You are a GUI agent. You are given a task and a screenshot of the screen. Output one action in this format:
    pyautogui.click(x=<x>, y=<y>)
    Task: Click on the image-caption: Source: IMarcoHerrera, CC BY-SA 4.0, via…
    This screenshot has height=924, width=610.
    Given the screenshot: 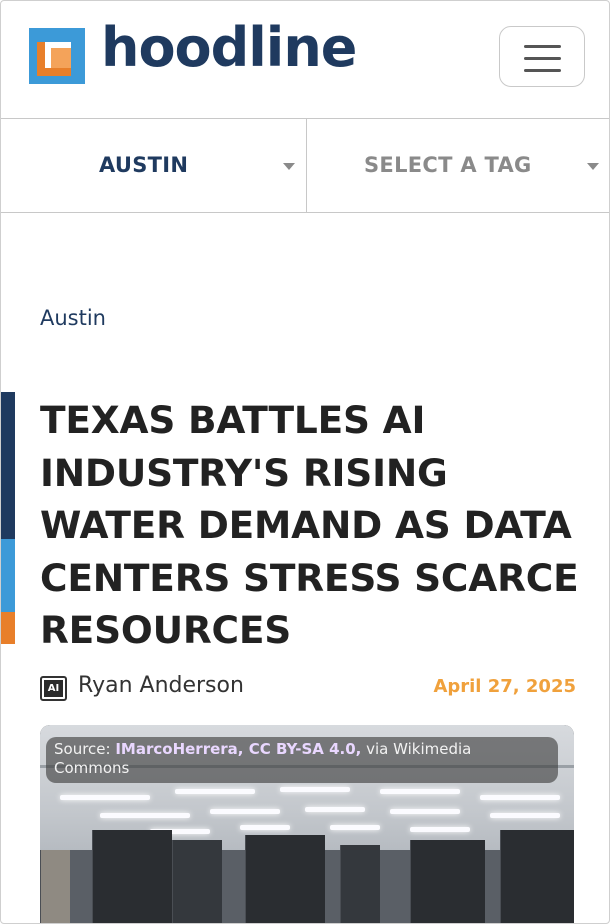 What is the action you would take?
    pyautogui.click(x=302, y=760)
    